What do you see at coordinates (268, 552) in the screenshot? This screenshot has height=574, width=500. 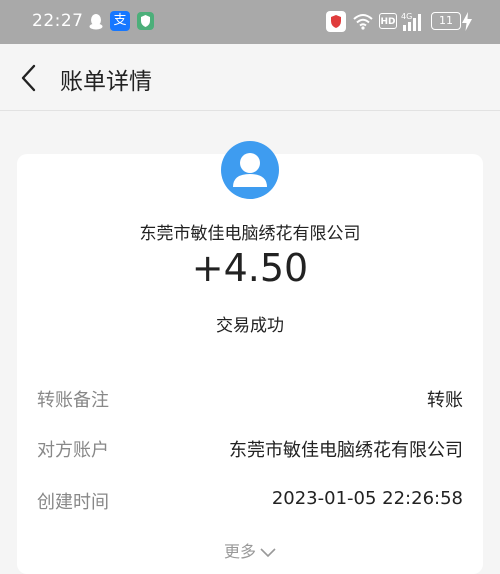 I see `chevron-down-icon` at bounding box center [268, 552].